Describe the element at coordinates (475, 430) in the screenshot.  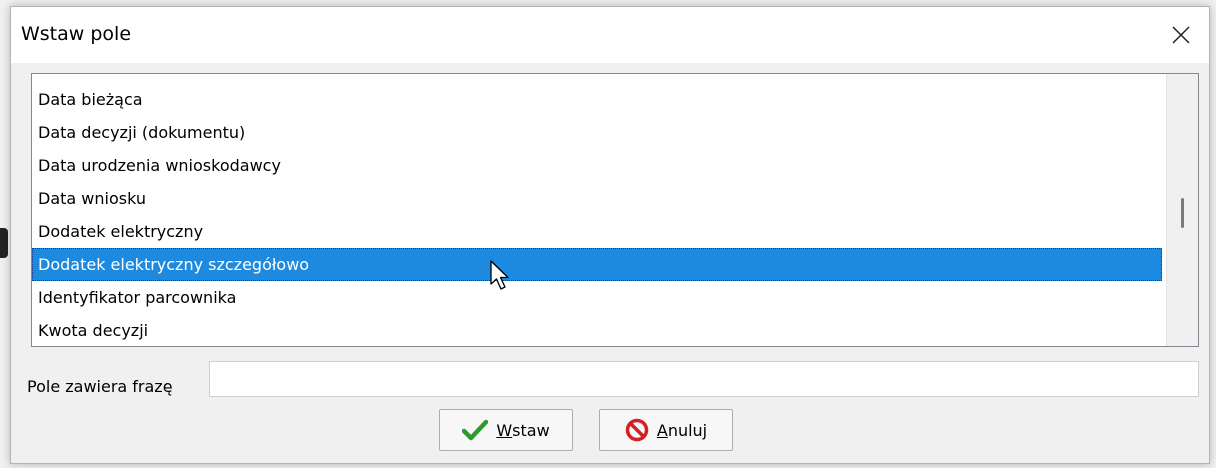
I see `checkmark-icon` at that location.